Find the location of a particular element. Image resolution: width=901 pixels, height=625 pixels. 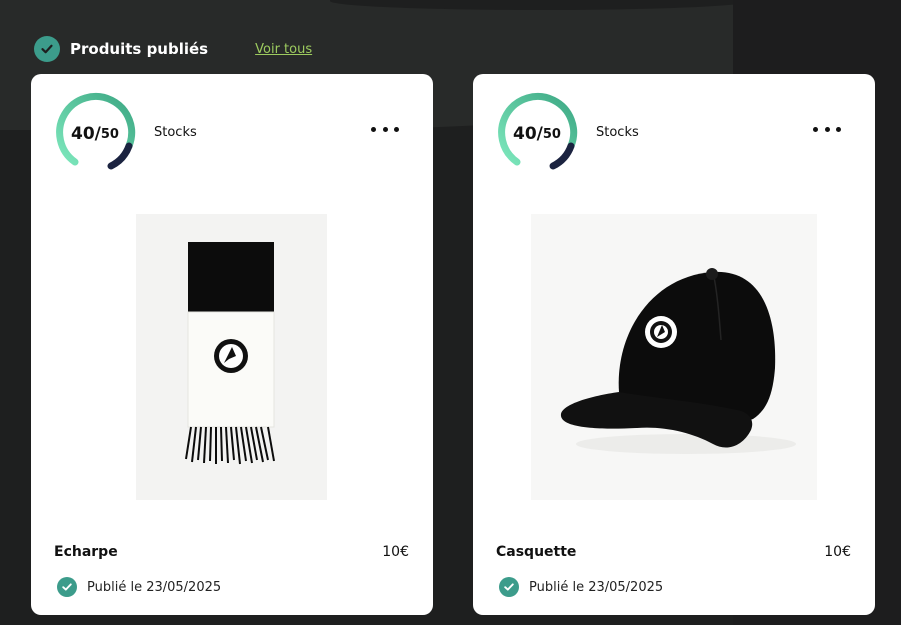

see-all-link: Voir tous is located at coordinates (283, 49).